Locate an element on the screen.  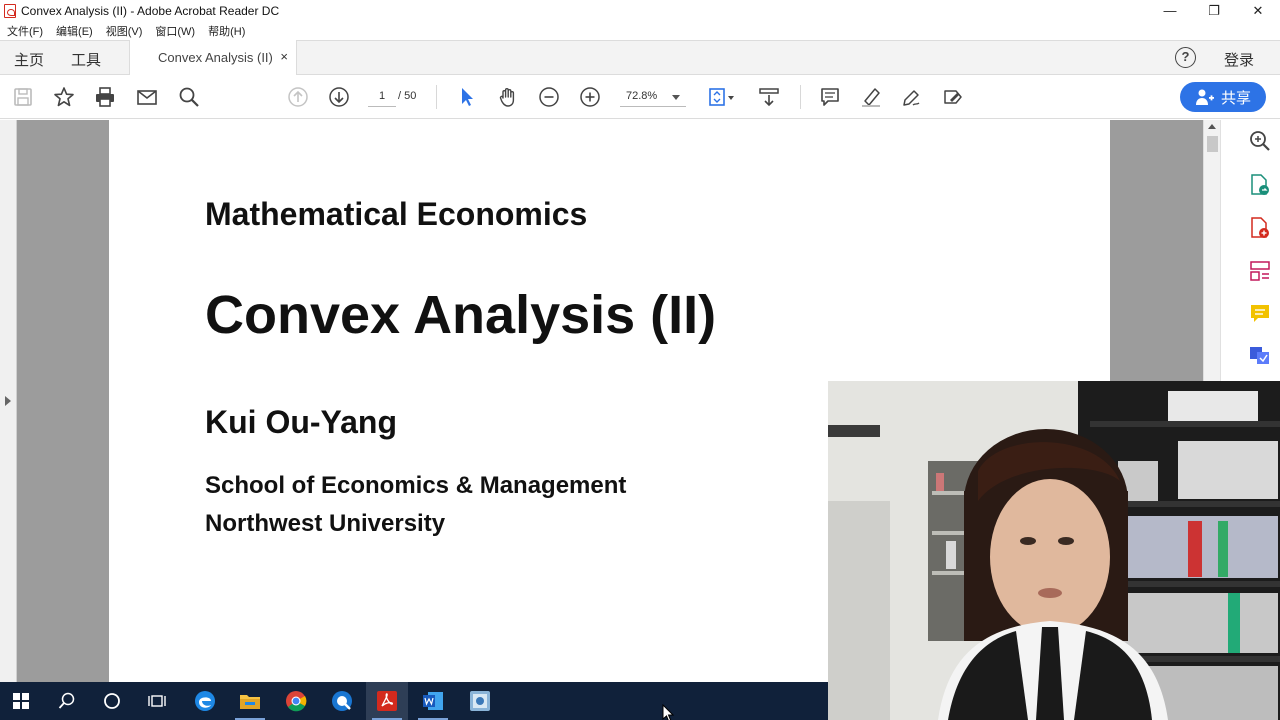
help-icon: ? is located at coordinates (1185, 57).